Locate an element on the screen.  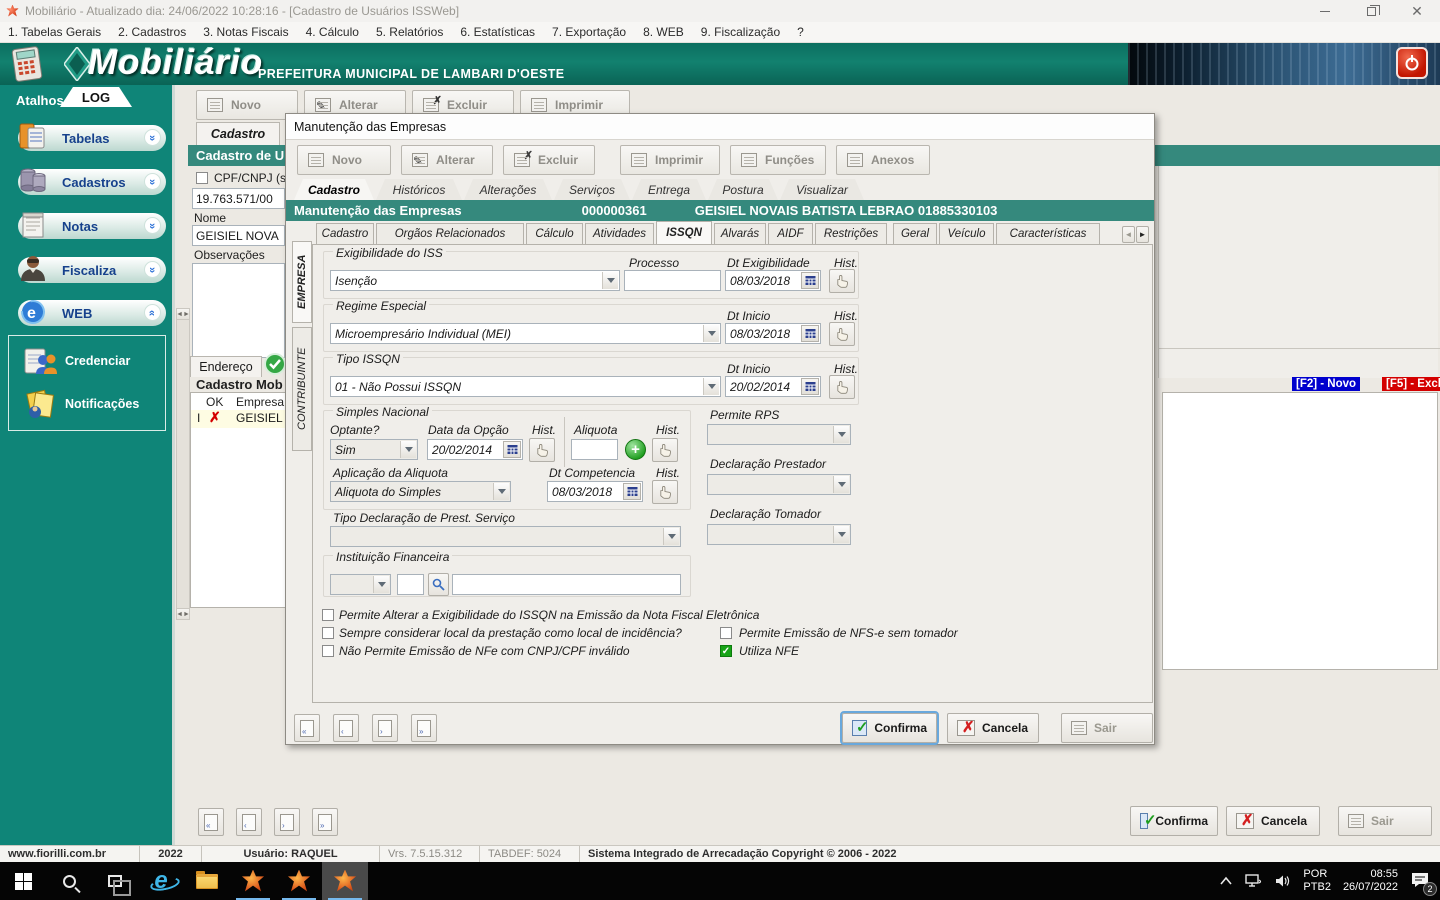
sidebar-atalhos-label: Atalhos is located at coordinates (40, 100).